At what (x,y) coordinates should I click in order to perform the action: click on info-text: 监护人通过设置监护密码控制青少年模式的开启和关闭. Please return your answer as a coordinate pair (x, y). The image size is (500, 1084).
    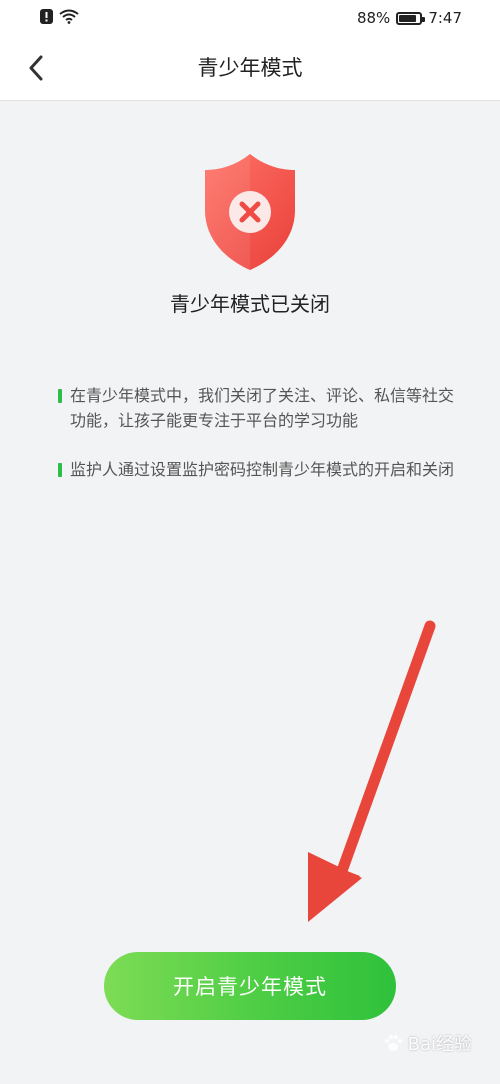
    Looking at the image, I should click on (262, 469).